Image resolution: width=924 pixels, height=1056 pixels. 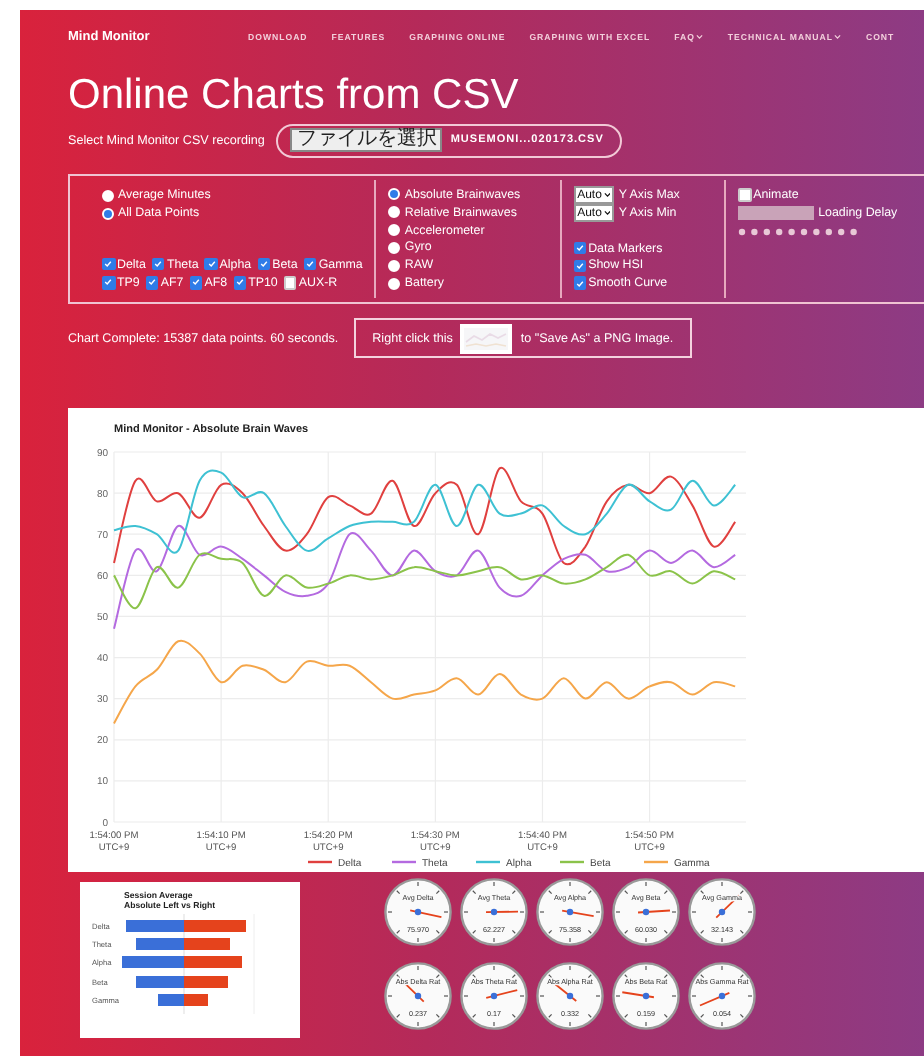 What do you see at coordinates (294, 95) in the screenshot?
I see `page-title: Online Charts from CSV` at bounding box center [294, 95].